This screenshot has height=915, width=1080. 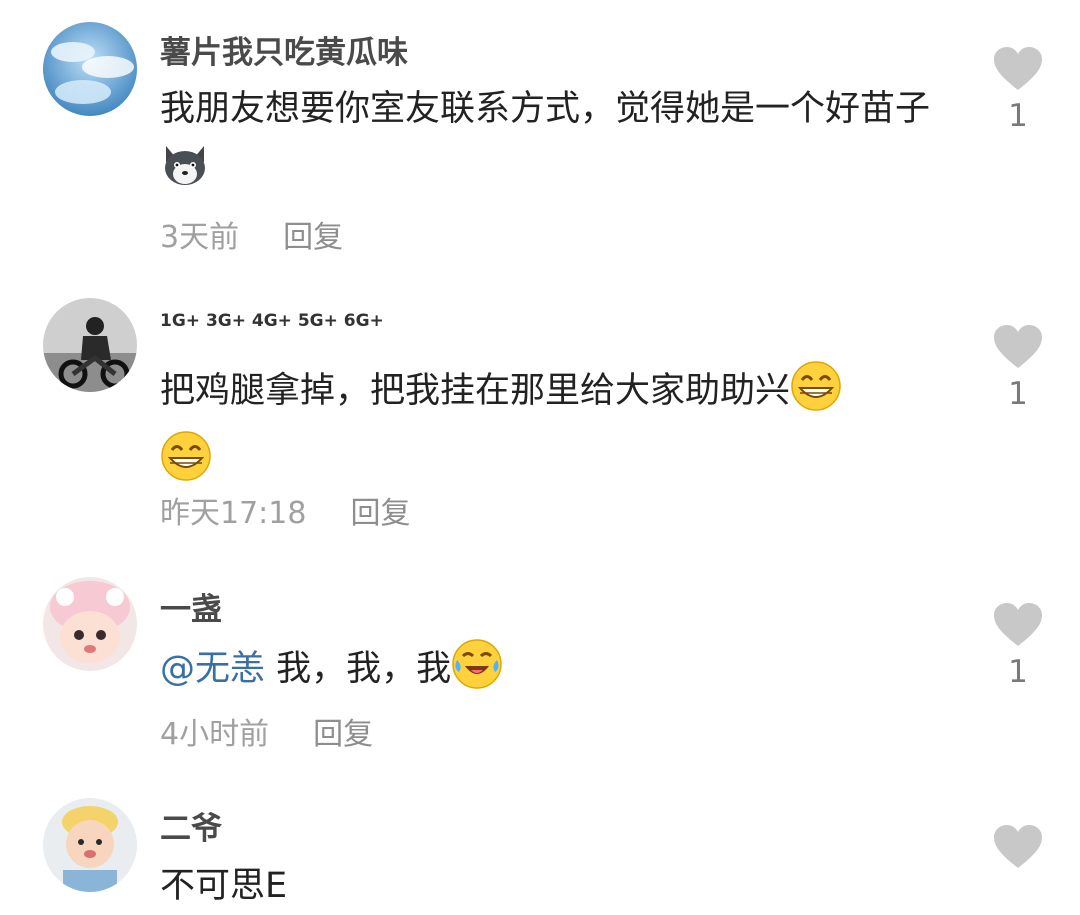 What do you see at coordinates (272, 321) in the screenshot?
I see `username: 1G+ 3G+ 4G+ 5G+ 6G+` at bounding box center [272, 321].